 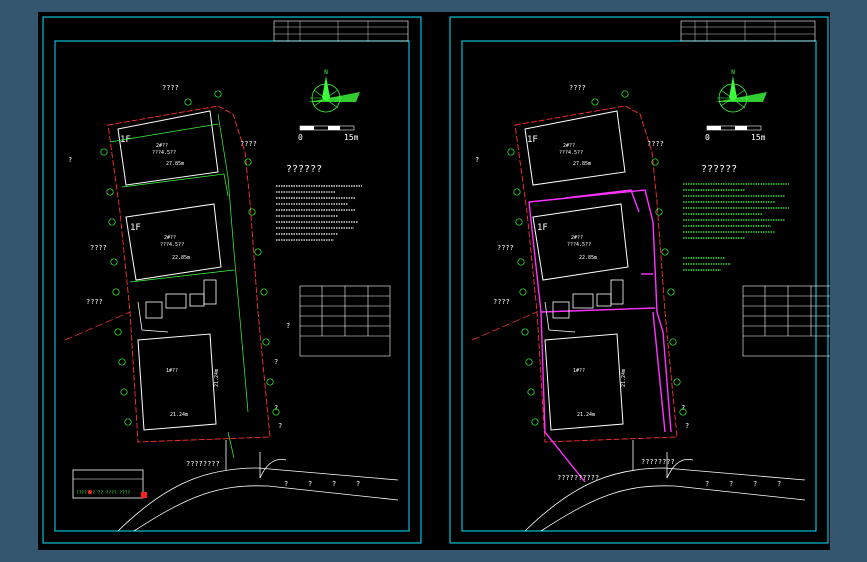 I want to click on svg-text: 0, so click(x=707, y=137).